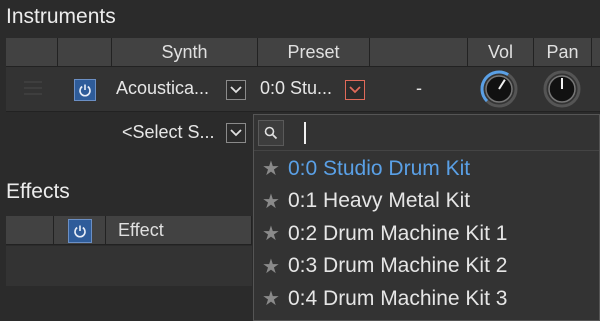 The width and height of the screenshot is (600, 321). I want to click on effects-title: Effects, so click(38, 191).